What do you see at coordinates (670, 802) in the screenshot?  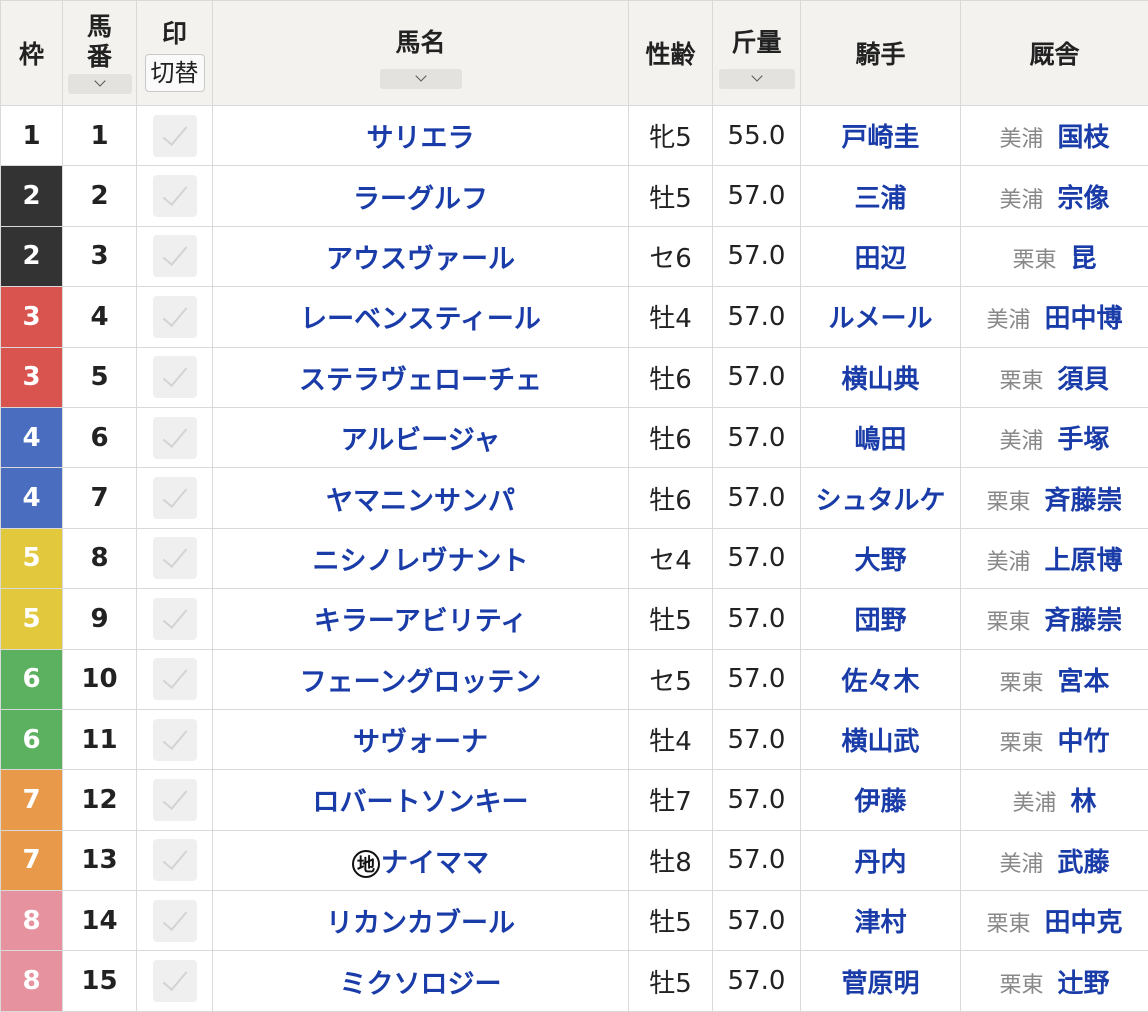 I see `sex-age-value: 牡7` at bounding box center [670, 802].